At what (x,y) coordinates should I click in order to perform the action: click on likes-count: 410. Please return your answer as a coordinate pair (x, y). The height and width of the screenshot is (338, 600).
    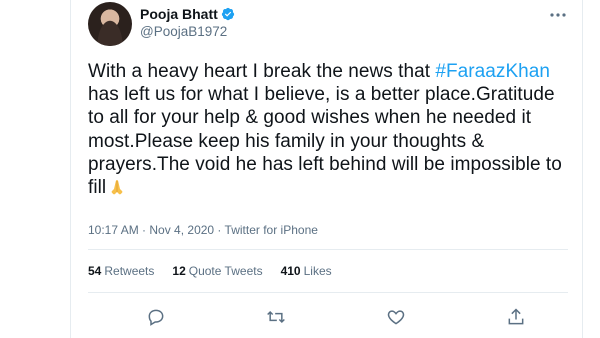
    Looking at the image, I should click on (290, 271).